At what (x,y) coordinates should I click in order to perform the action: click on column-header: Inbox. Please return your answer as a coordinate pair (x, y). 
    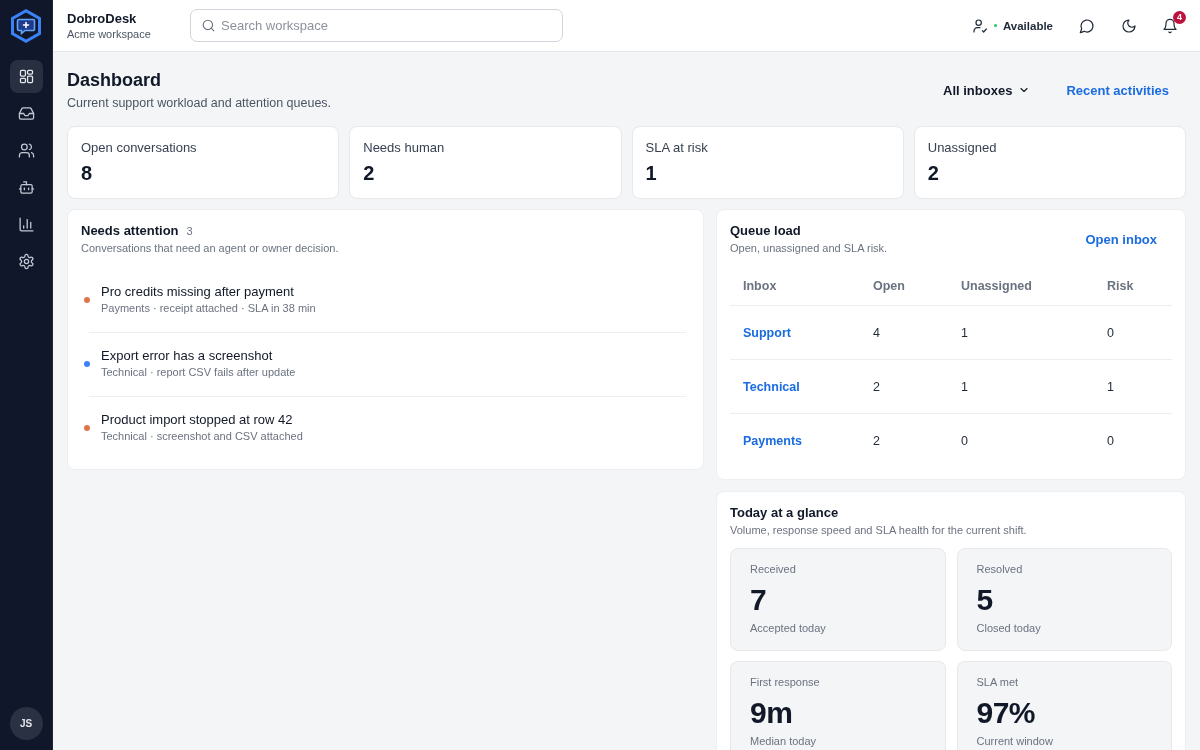
    Looking at the image, I should click on (759, 286).